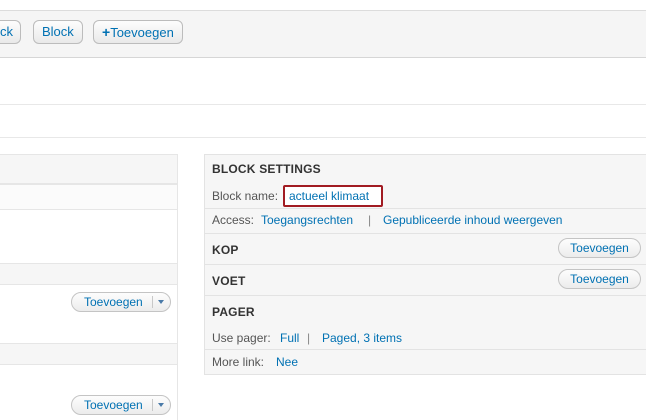 The width and height of the screenshot is (646, 420). What do you see at coordinates (233, 220) in the screenshot?
I see `access-label: Access:` at bounding box center [233, 220].